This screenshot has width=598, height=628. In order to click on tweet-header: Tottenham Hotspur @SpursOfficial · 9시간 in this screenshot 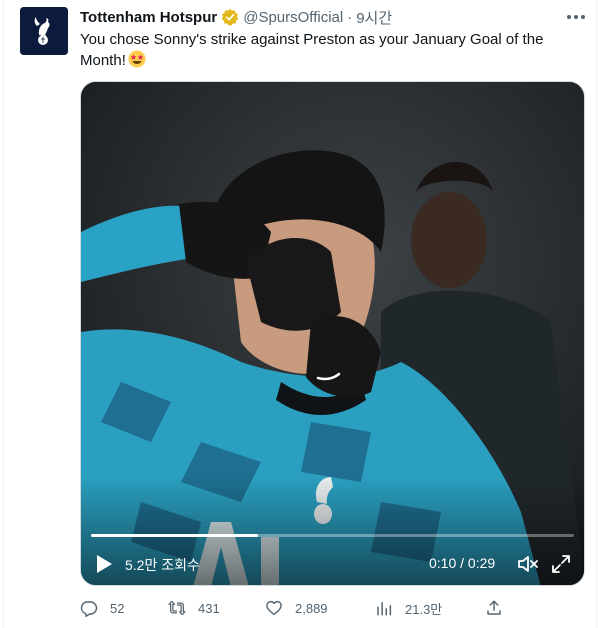, I will do `click(236, 17)`.